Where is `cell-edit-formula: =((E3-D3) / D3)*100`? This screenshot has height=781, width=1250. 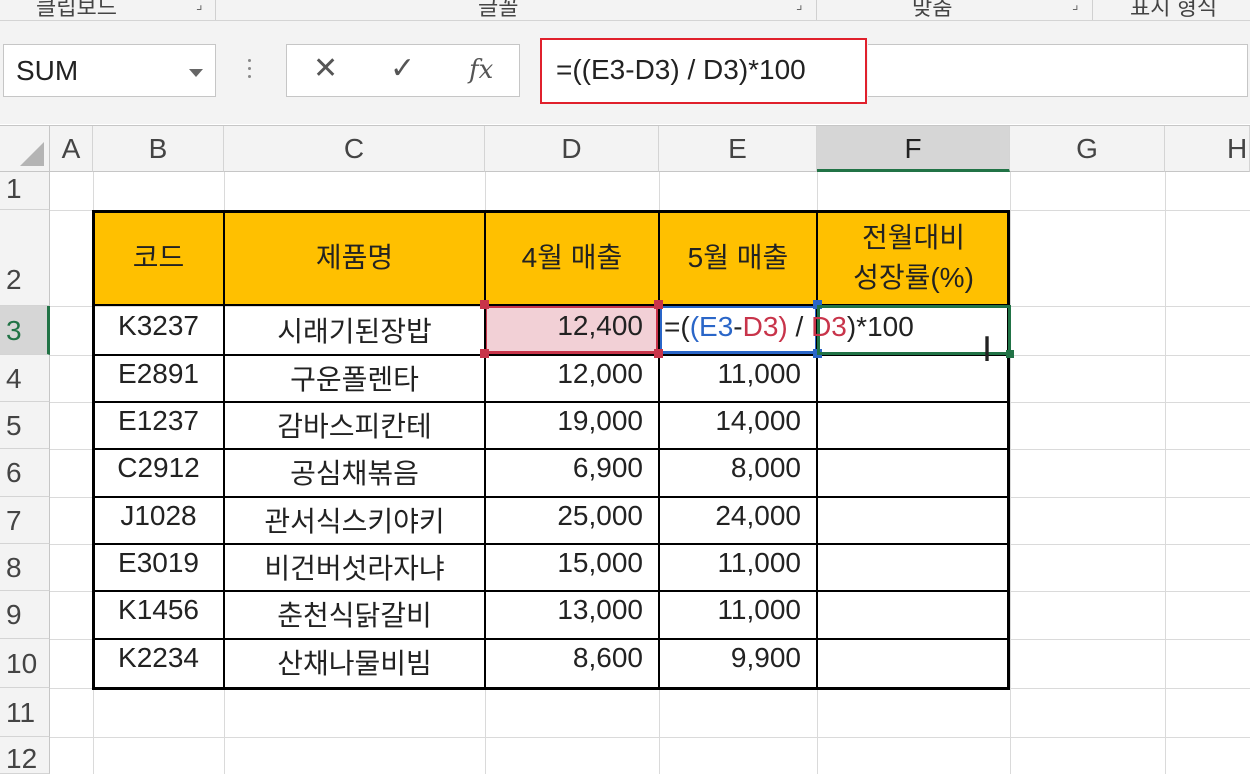 cell-edit-formula: =((E3-D3) / D3)*100 is located at coordinates (789, 327).